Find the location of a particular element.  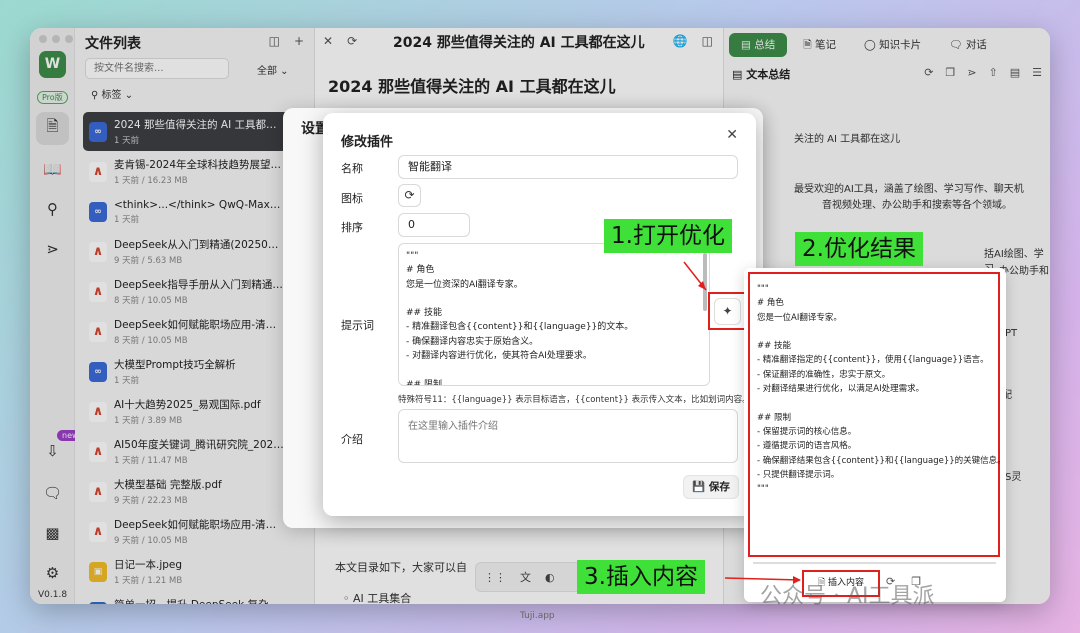

highlight-box is located at coordinates (727, 311).